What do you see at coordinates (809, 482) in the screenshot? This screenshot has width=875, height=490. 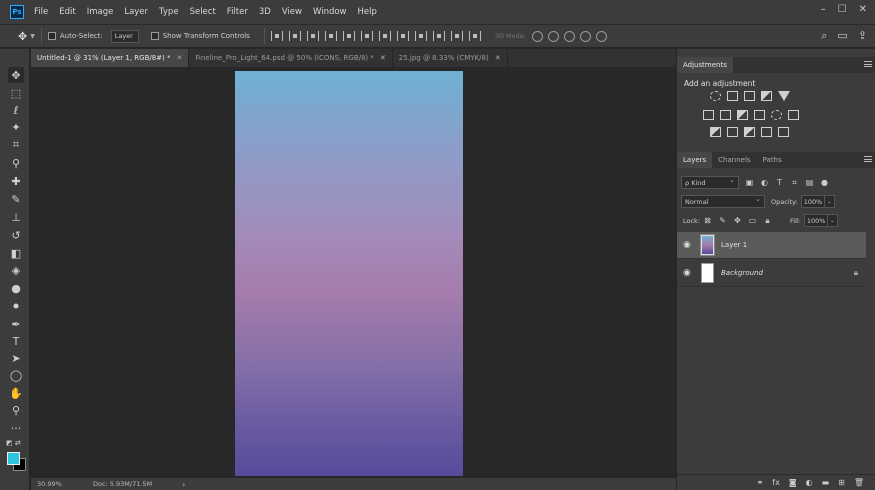 I see `new-adjustment-layer-icon: ◐` at bounding box center [809, 482].